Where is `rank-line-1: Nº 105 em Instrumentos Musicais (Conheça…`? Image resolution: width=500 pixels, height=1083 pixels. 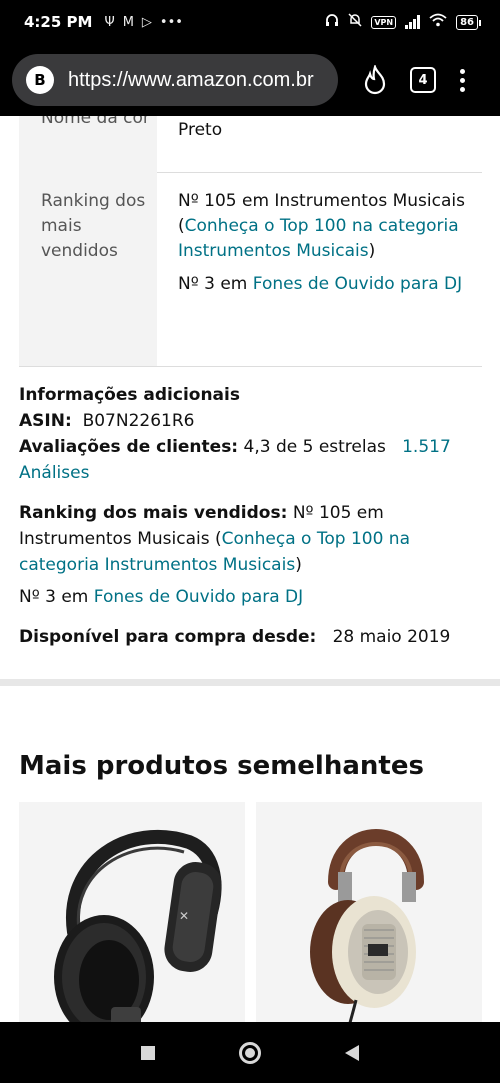
rank-line-1: Nº 105 em Instrumentos Musicais (Conheça… is located at coordinates (330, 226).